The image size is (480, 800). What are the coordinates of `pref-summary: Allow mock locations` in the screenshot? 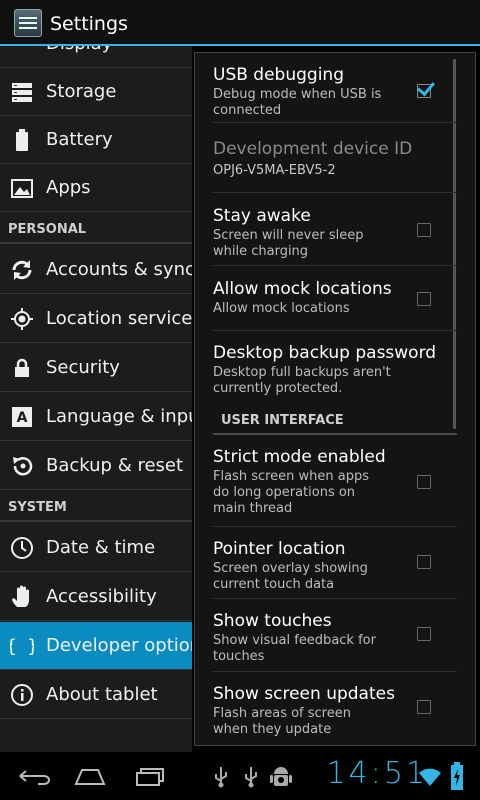 It's located at (281, 308).